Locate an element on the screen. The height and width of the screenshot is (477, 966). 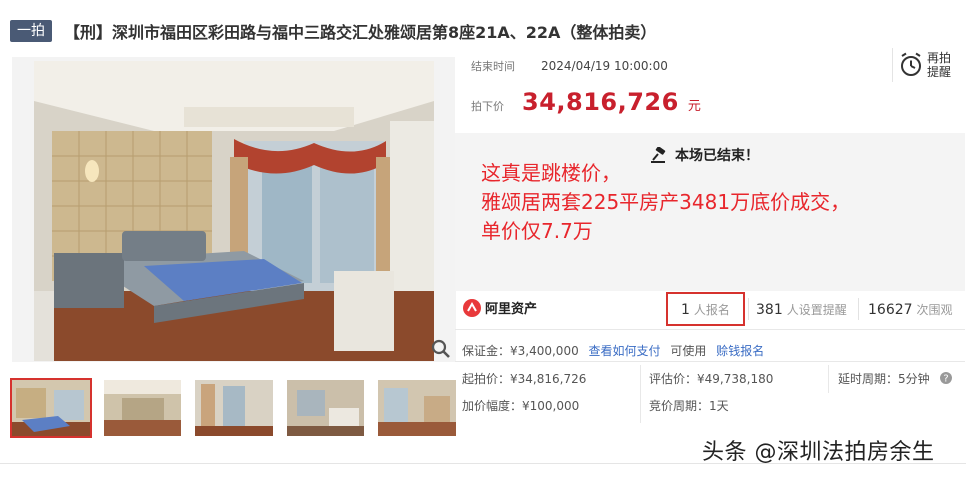
ali-assets-label: 阿里资产 is located at coordinates (511, 309).